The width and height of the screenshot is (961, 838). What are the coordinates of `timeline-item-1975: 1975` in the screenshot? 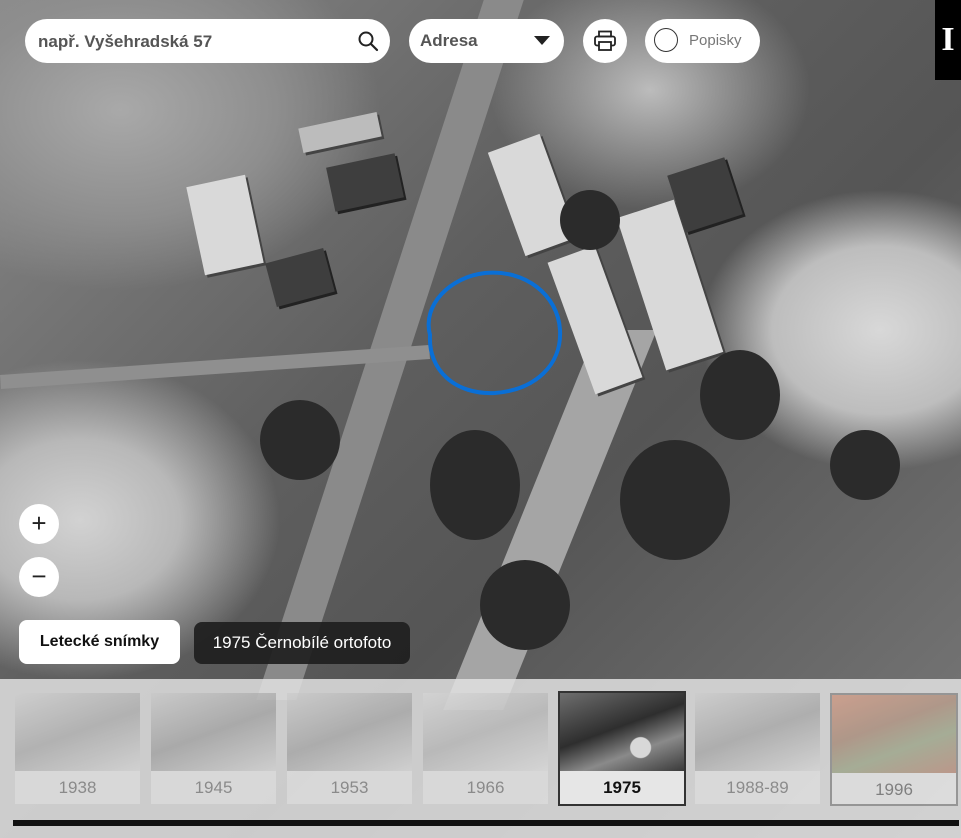 It's located at (622, 748).